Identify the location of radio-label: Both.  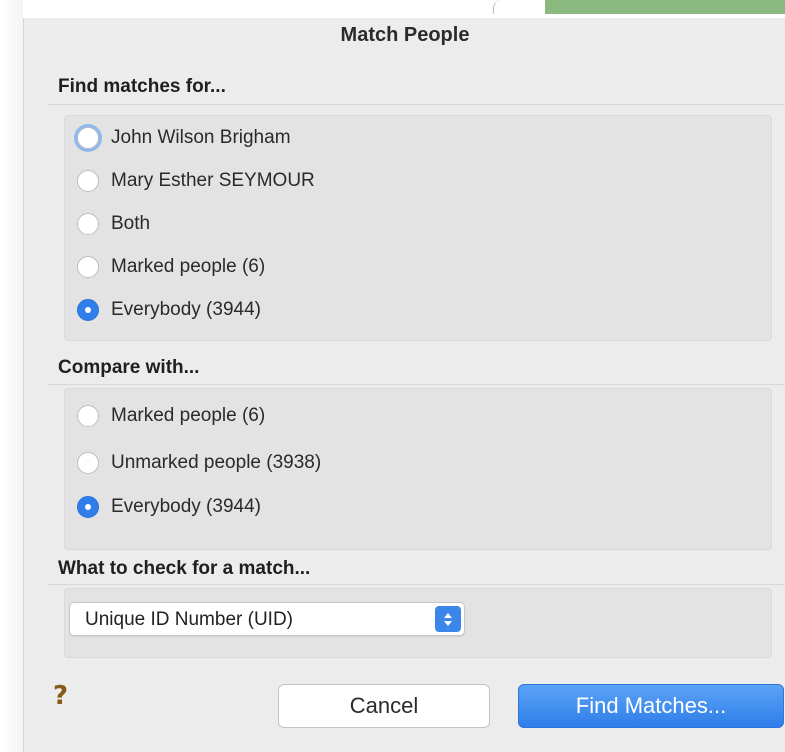
(131, 223).